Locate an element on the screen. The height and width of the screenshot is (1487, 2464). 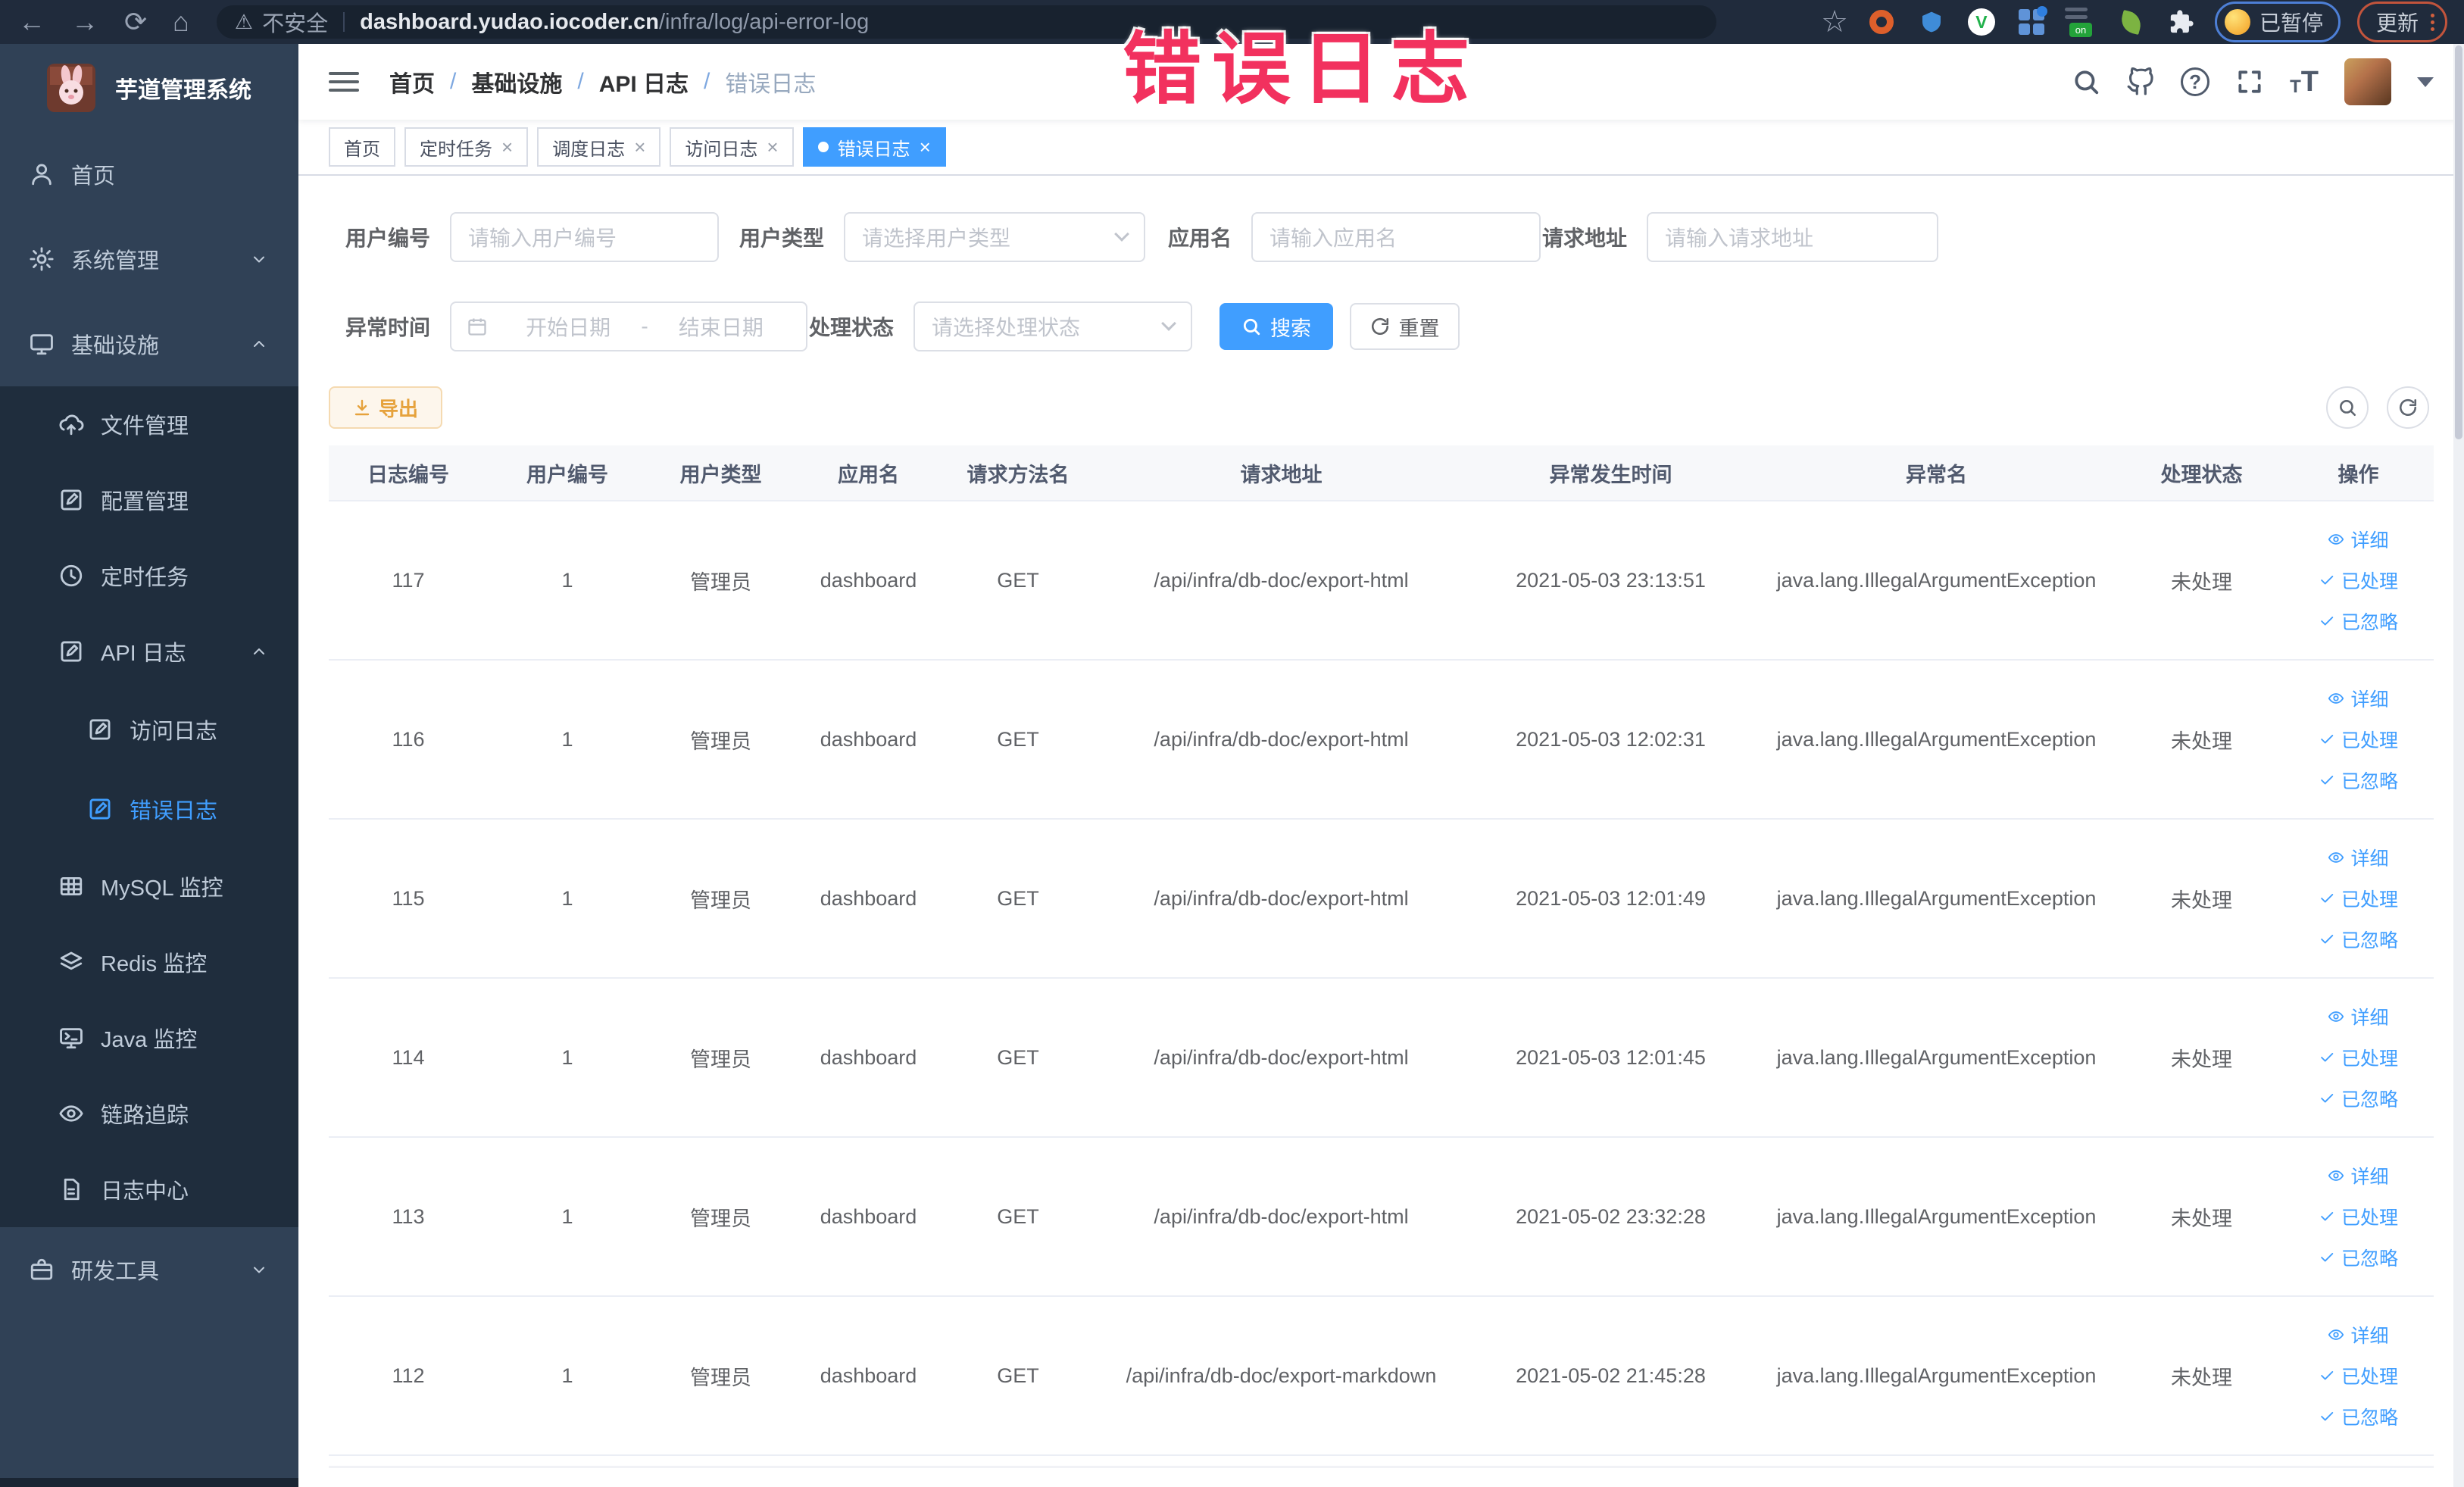
sidebar-item-API-日志: API 日志 is located at coordinates (149, 651).